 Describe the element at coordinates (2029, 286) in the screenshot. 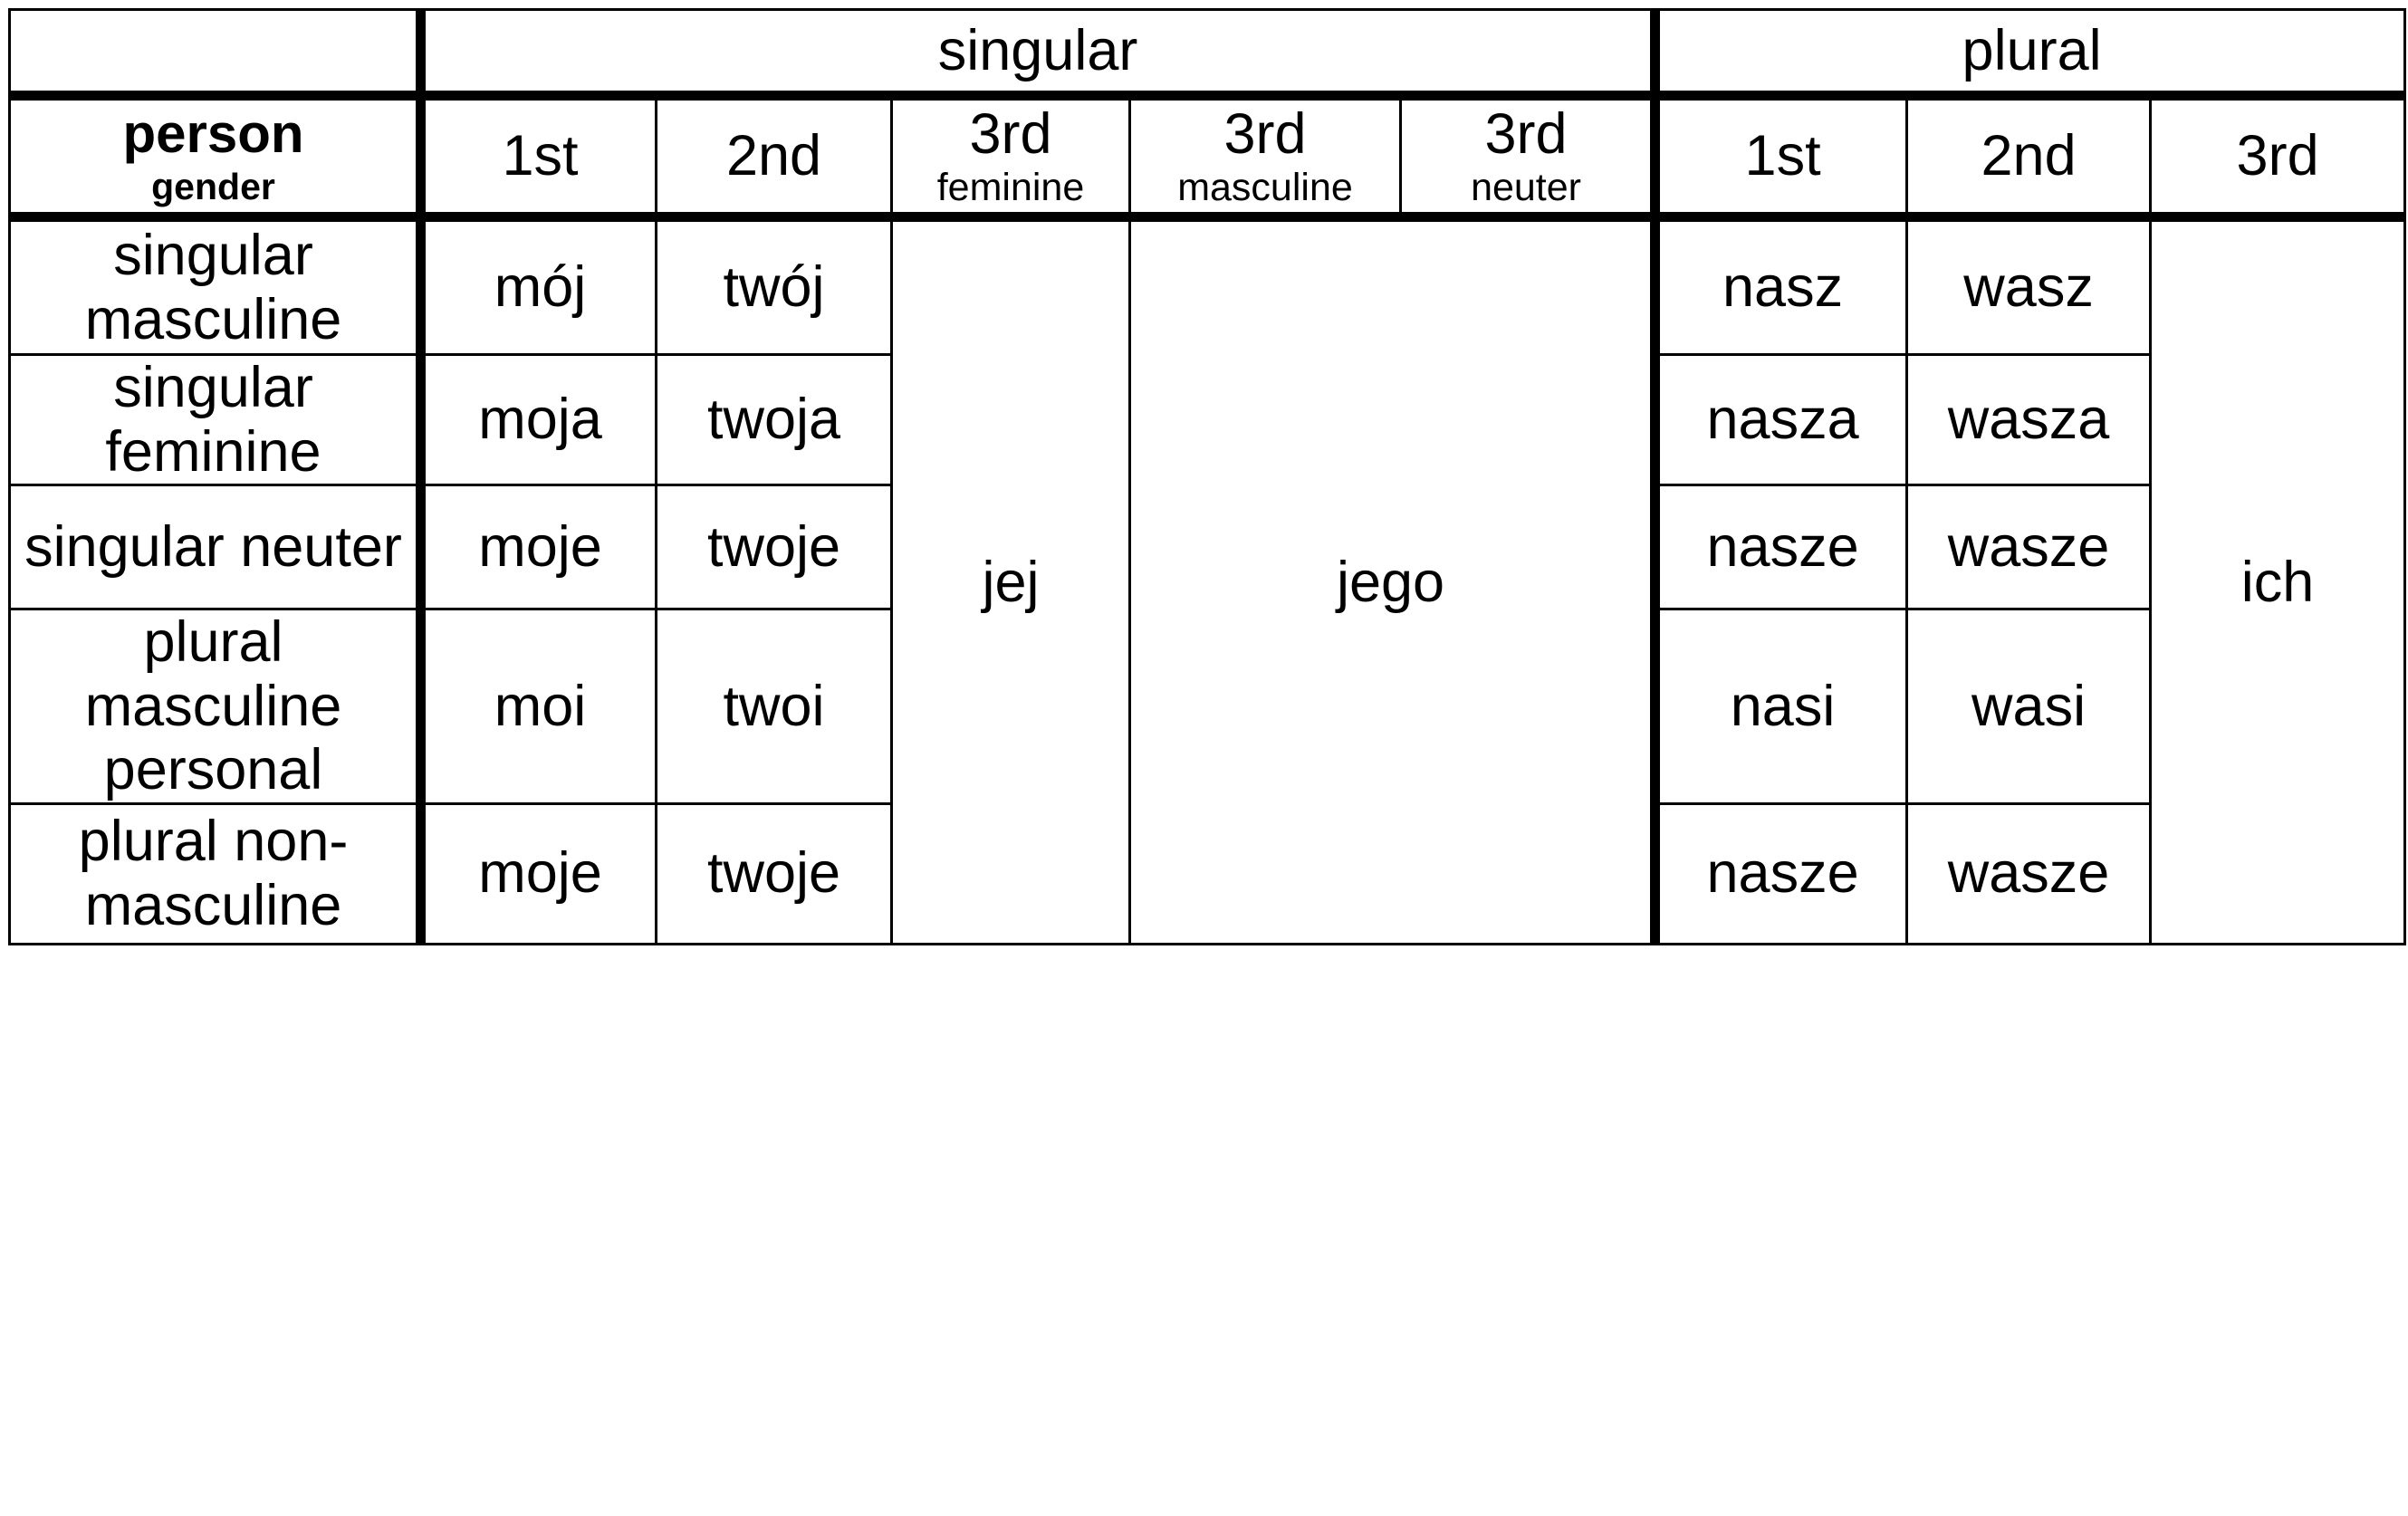

I see `cell-pl2nd-singular-masculine: wasz` at that location.